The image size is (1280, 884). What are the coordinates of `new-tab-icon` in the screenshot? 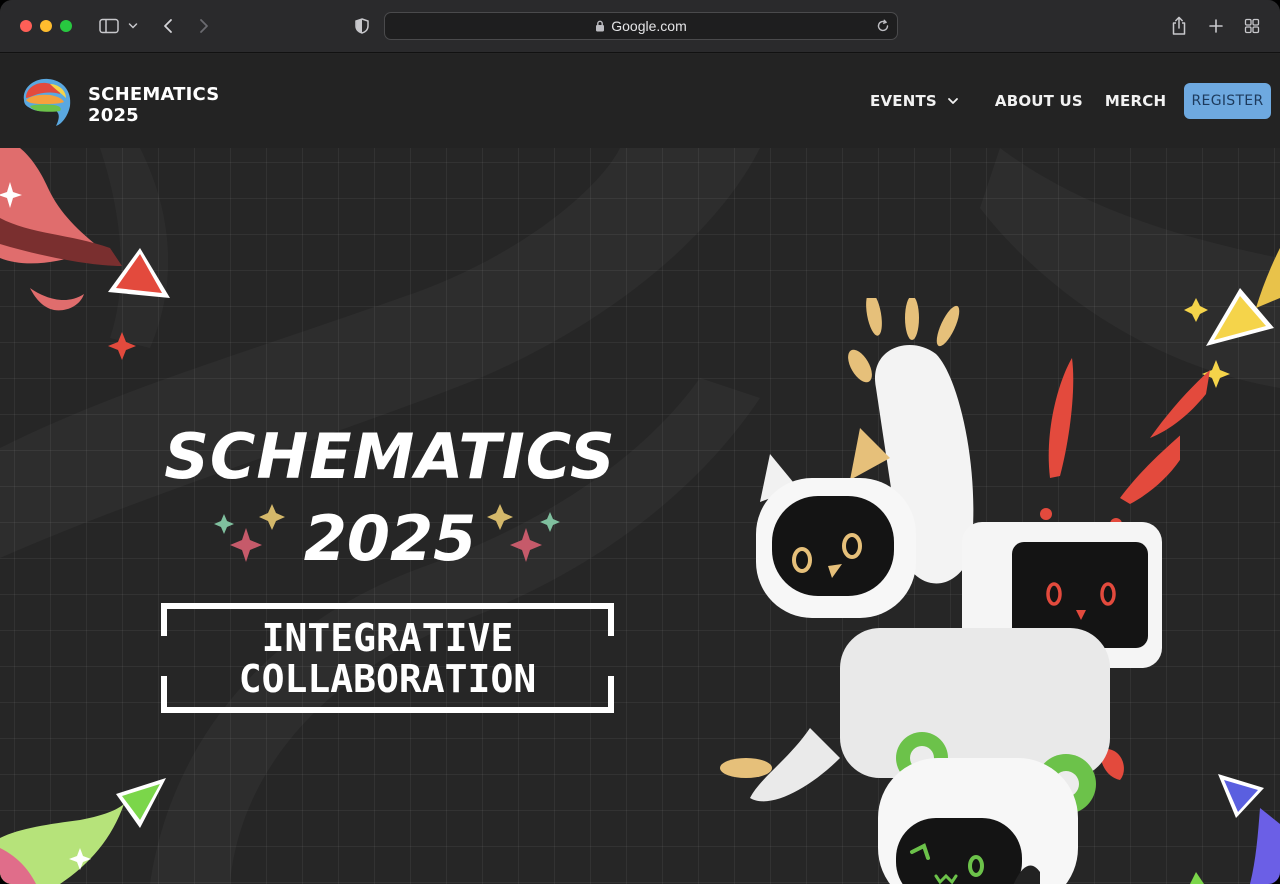 It's located at (1216, 26).